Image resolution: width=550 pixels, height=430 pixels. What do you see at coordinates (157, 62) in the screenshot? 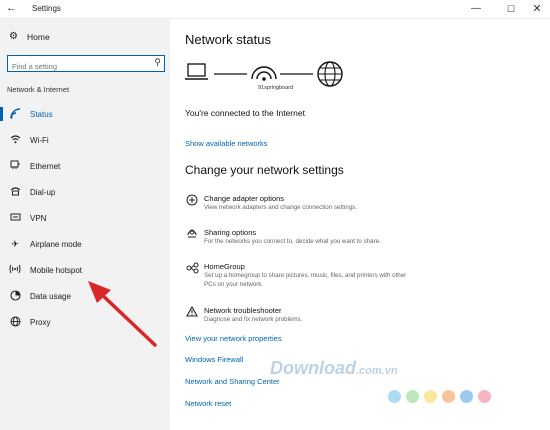
I see `search-icon: ⚲` at bounding box center [157, 62].